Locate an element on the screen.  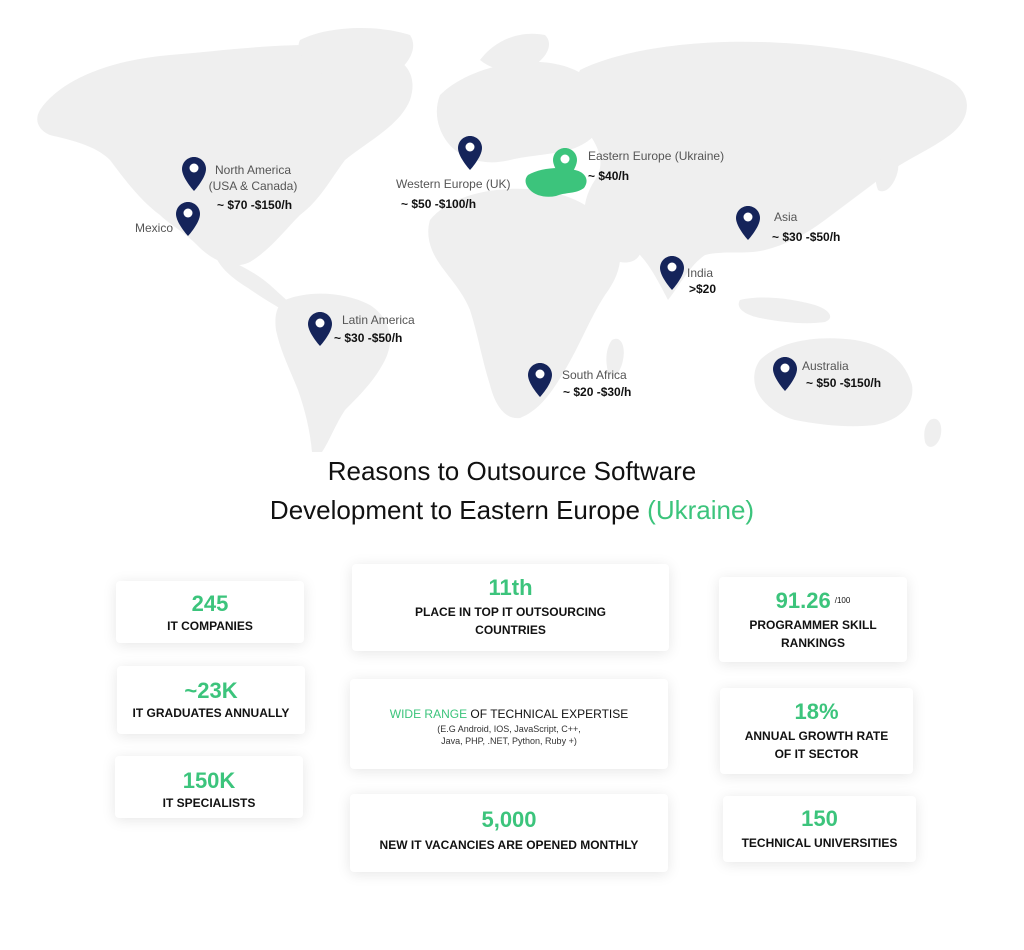
eastern-europe-price: ~ $40/h is located at coordinates (609, 176).